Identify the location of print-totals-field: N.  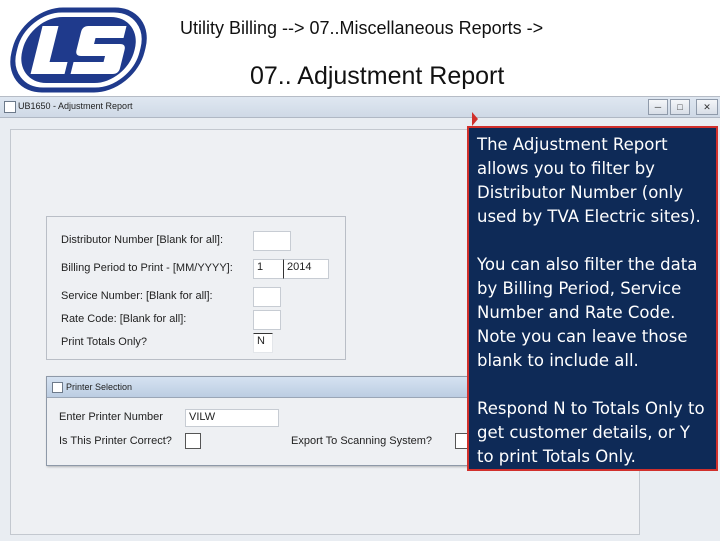
(263, 343).